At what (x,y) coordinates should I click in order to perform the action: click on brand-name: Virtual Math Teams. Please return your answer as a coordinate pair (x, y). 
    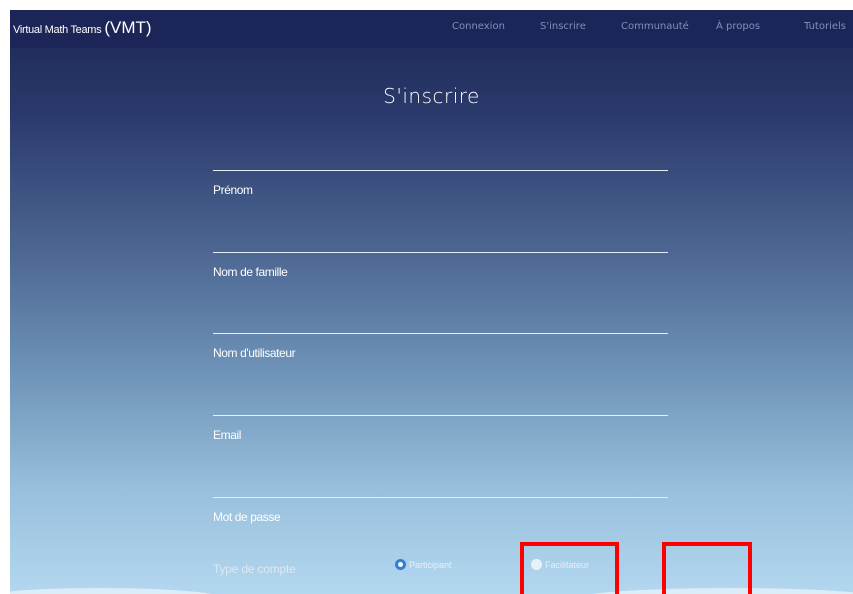
    Looking at the image, I should click on (57, 30).